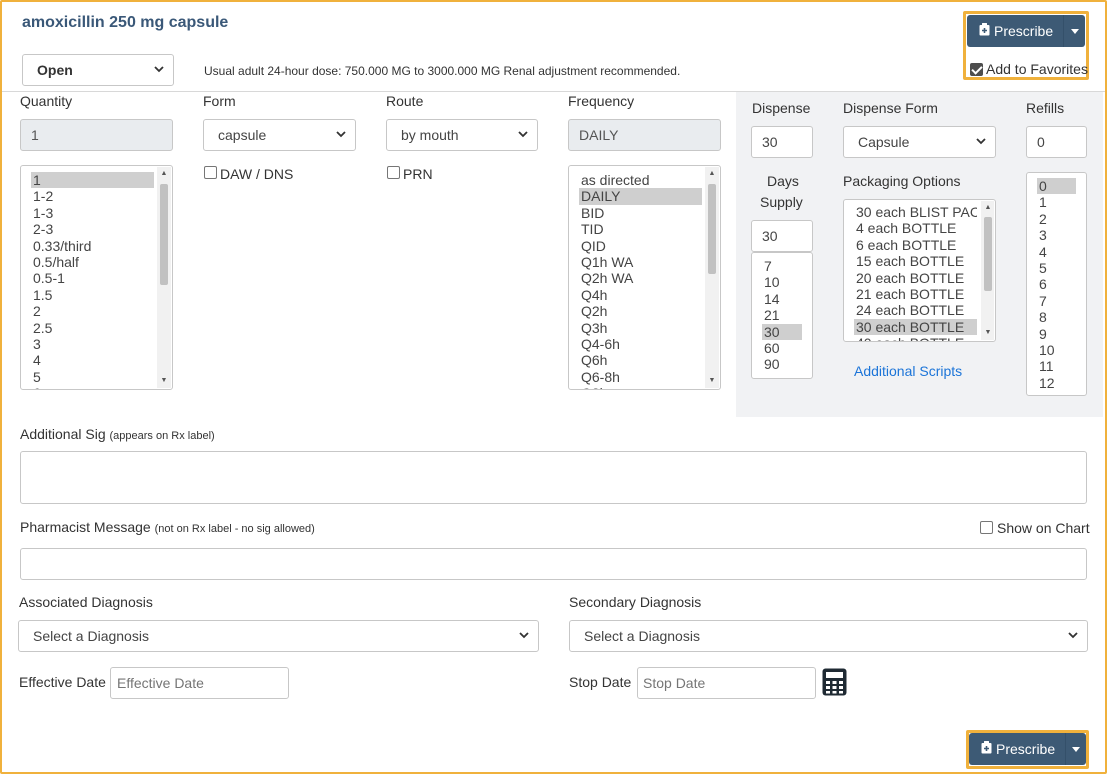 This screenshot has height=774, width=1107. Describe the element at coordinates (210, 172) in the screenshot. I see `daw-dns-checkbox` at that location.